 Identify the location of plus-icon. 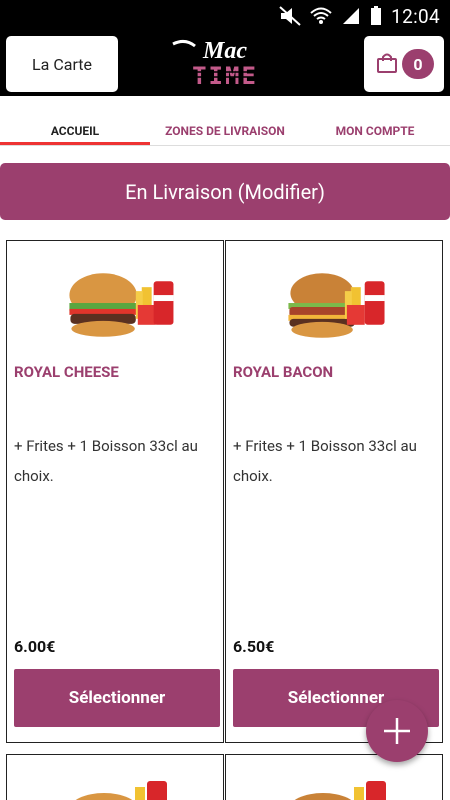
(397, 731).